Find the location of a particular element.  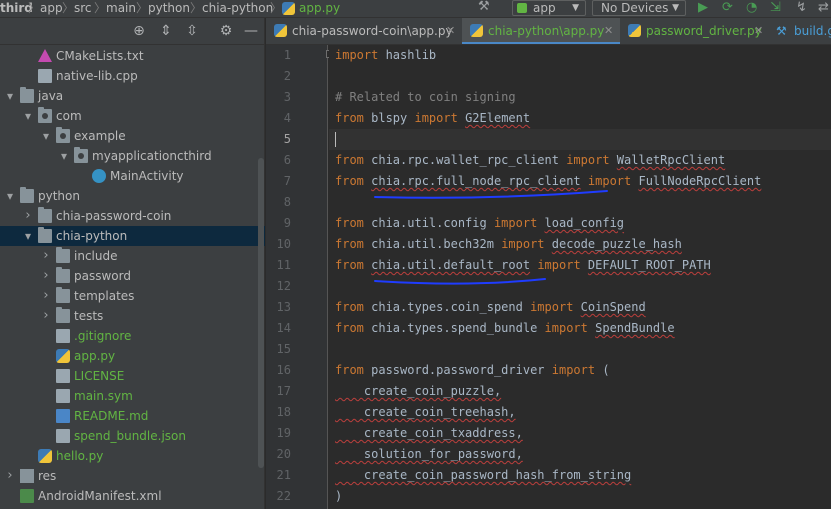

tree-item-com: ▾ com is located at coordinates (132, 116).